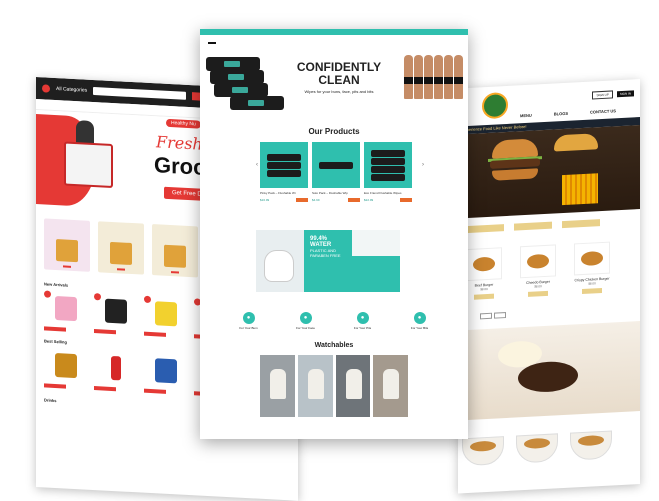 The image size is (659, 501). I want to click on burger-patty-image, so click(515, 163).